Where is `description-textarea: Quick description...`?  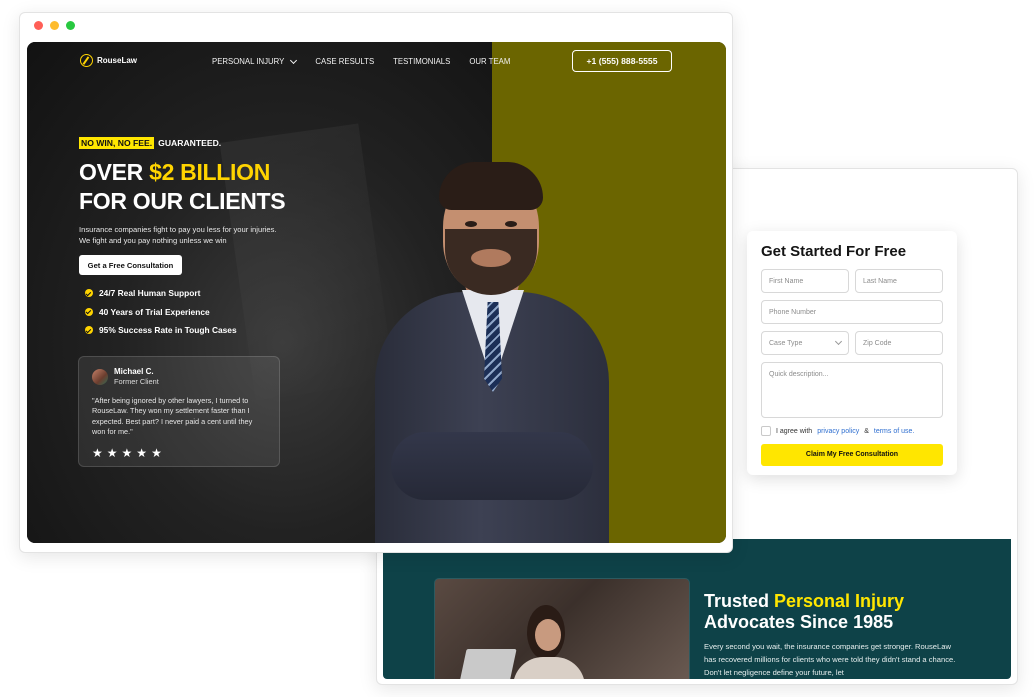
description-textarea: Quick description... is located at coordinates (852, 390).